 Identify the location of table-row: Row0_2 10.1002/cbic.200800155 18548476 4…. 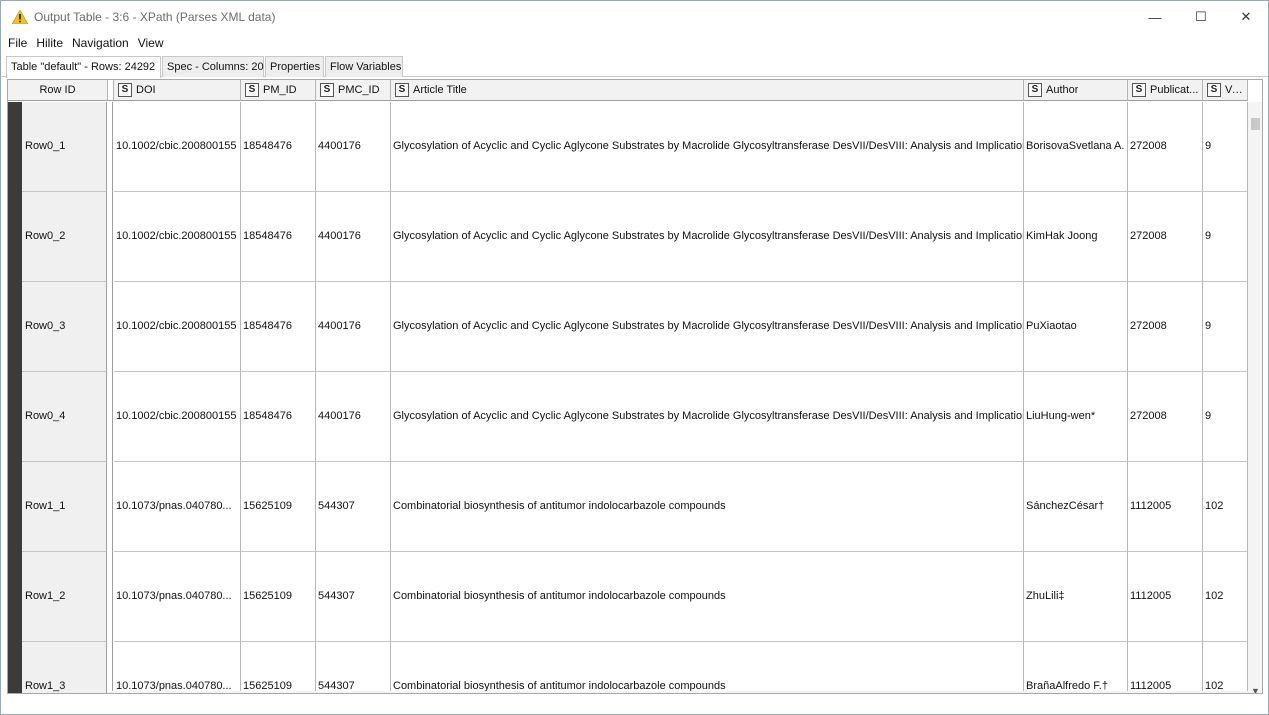
(628, 237).